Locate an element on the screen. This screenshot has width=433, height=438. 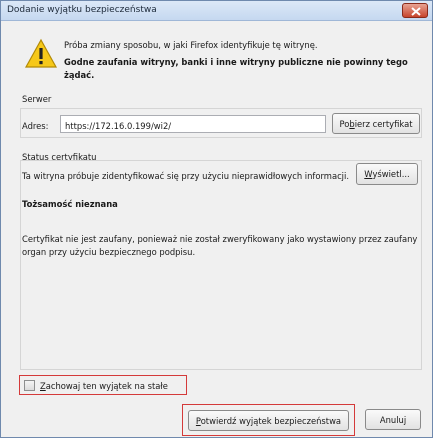
cancel-button: Anuluj is located at coordinates (393, 419).